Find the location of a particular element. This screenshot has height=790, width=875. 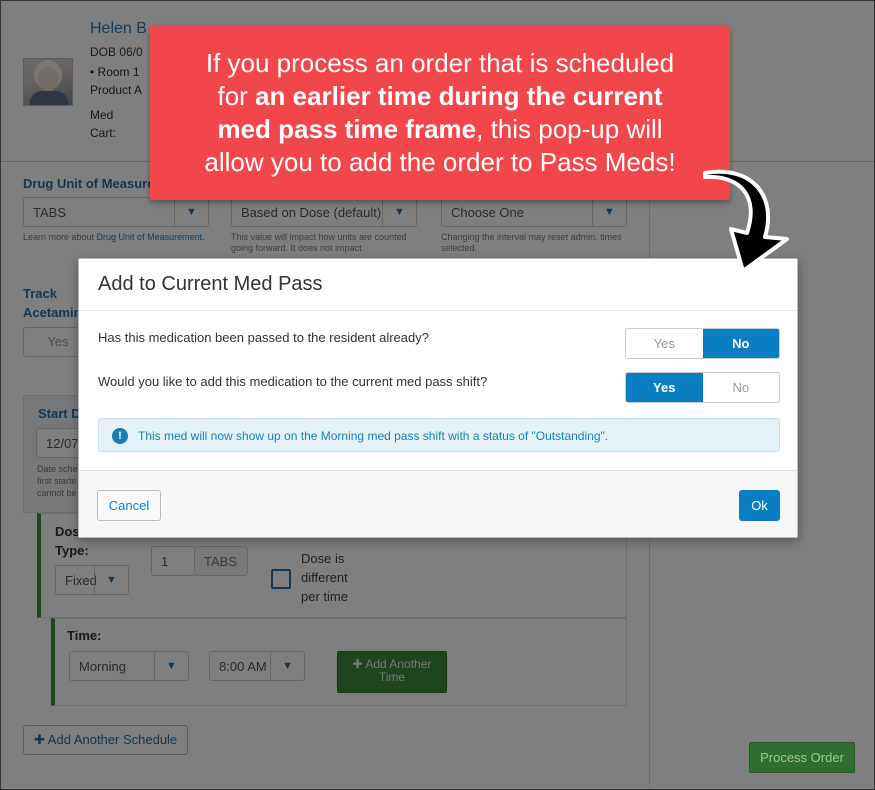

callout-line-3: med pass time frame, this pop-up will is located at coordinates (440, 129).